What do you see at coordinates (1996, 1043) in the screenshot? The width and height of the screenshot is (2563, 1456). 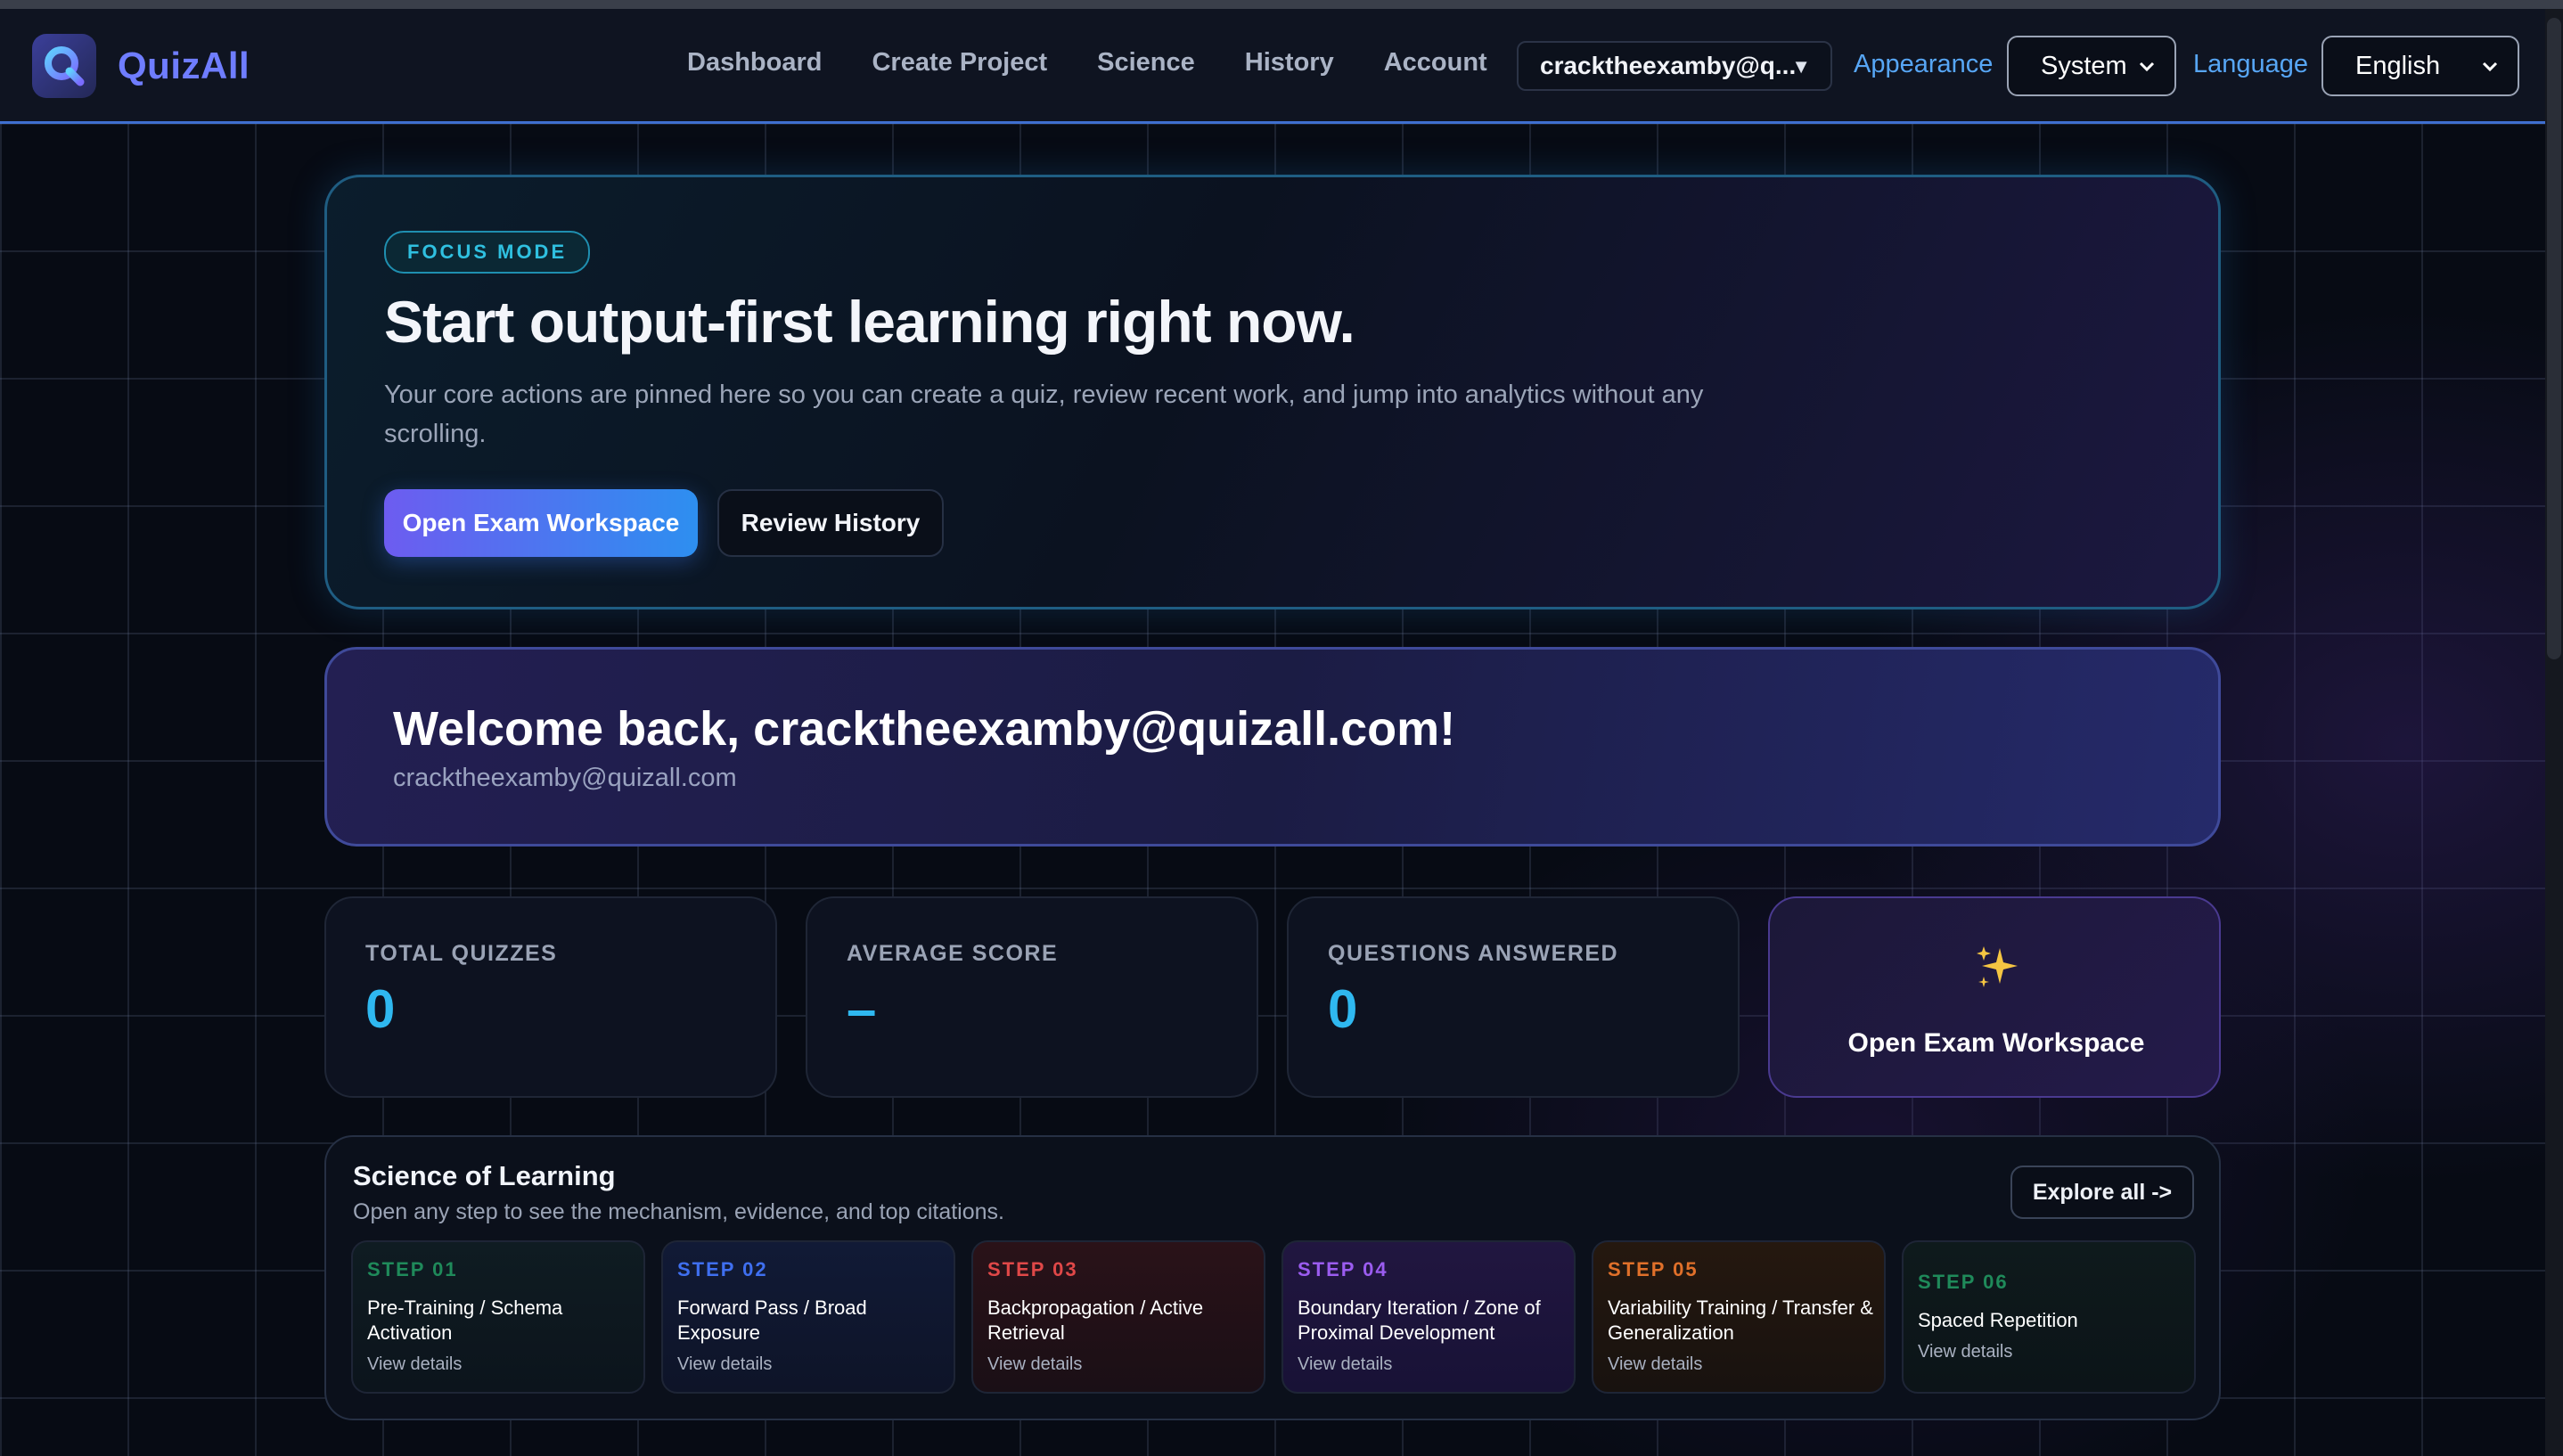 I see `open-exam-workspace-card-label: Open Exam Workspace` at bounding box center [1996, 1043].